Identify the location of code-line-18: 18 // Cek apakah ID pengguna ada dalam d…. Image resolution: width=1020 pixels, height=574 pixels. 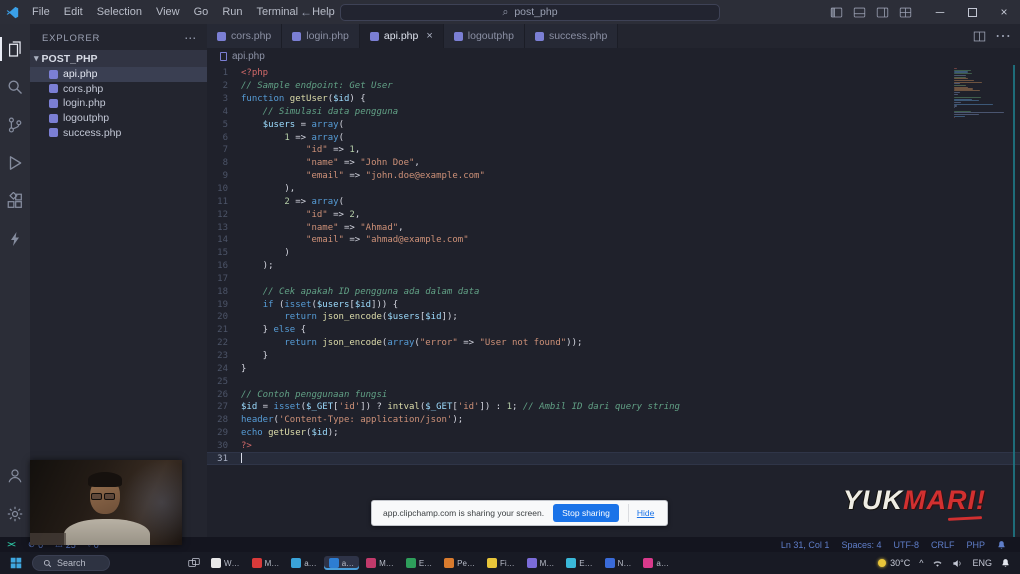
(613, 291).